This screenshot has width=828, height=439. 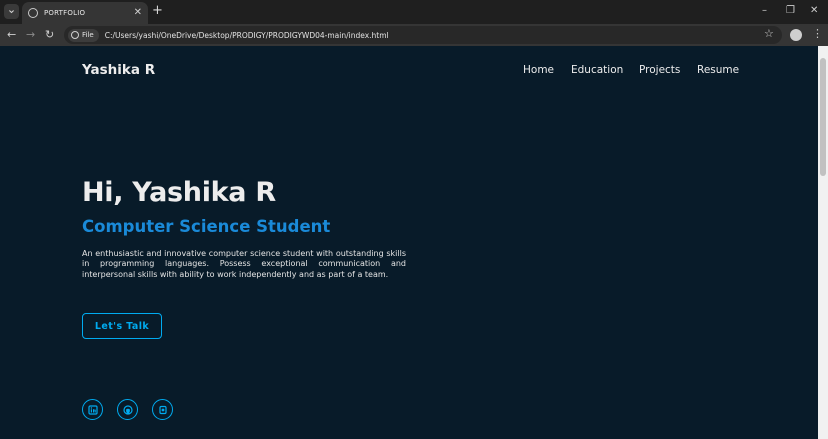 What do you see at coordinates (718, 70) in the screenshot?
I see `nav-link-resume: Resume` at bounding box center [718, 70].